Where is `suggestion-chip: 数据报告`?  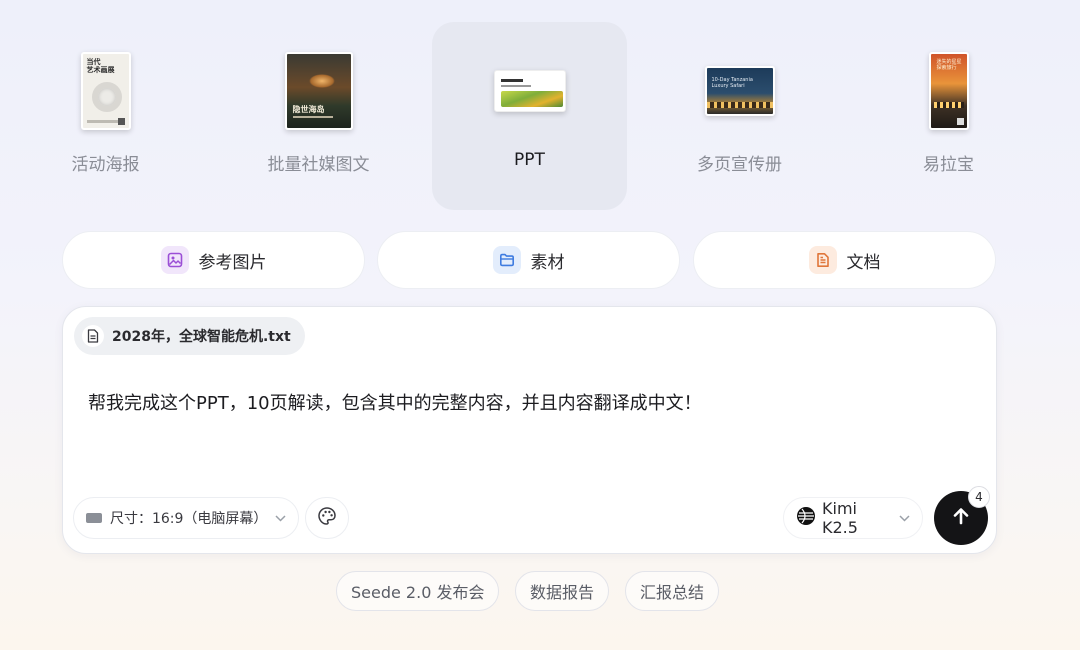 suggestion-chip: 数据报告 is located at coordinates (562, 591).